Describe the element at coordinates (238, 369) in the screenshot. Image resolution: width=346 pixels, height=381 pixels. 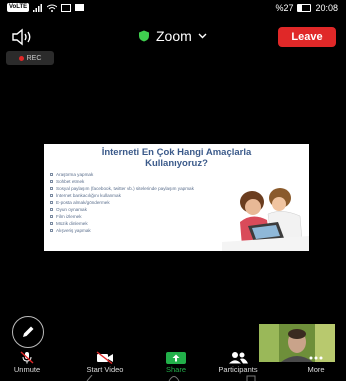
I see `participants-label: Participants` at that location.